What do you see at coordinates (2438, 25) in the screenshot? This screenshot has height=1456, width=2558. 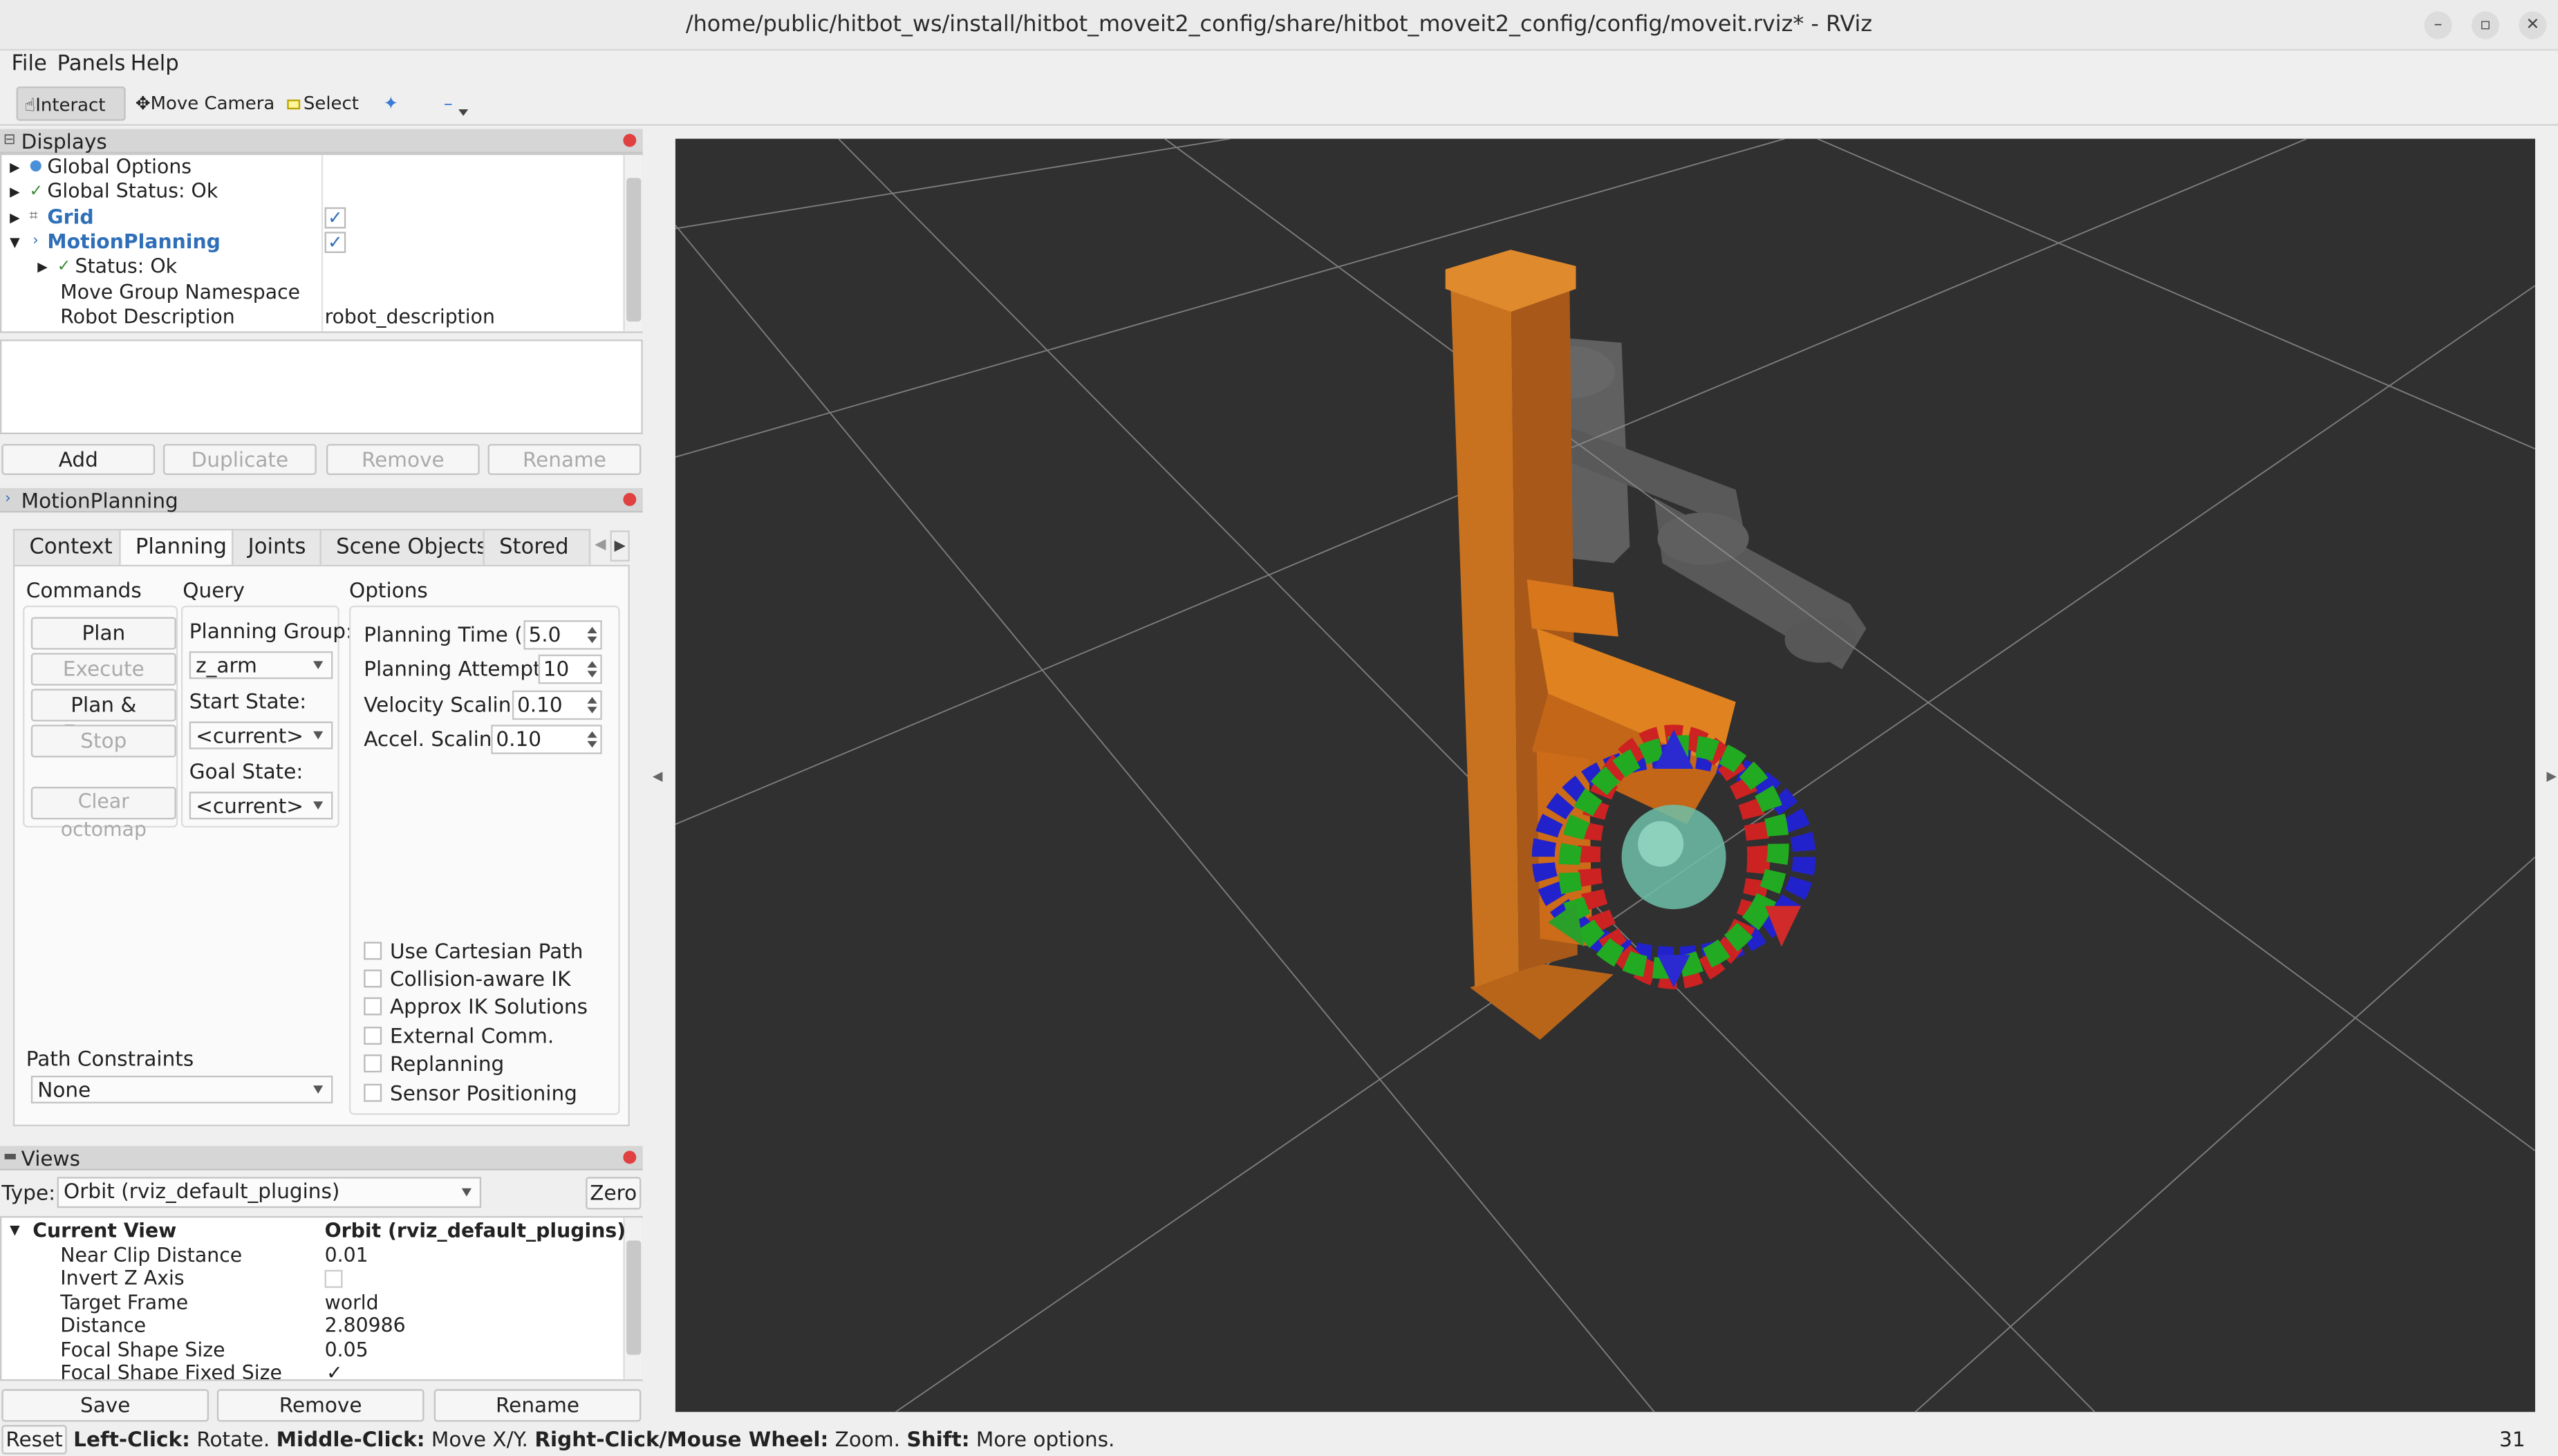 I see `minimize-icon: –` at bounding box center [2438, 25].